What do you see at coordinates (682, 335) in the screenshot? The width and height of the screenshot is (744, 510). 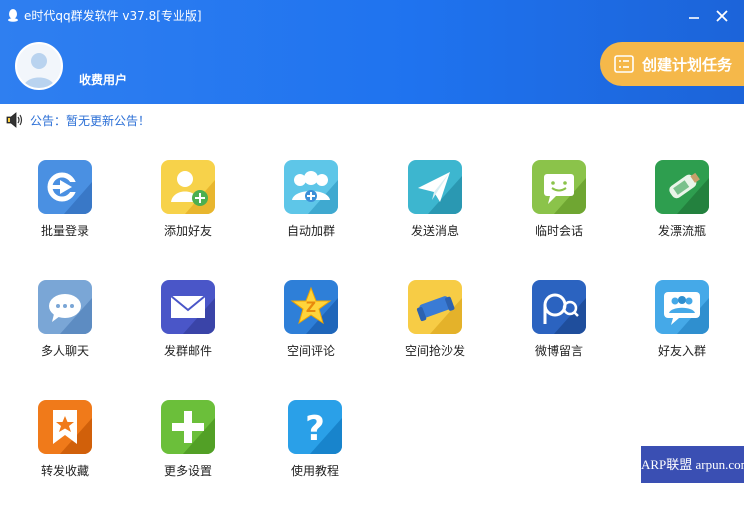 I see `tile-friend-join-group: 好友入群` at bounding box center [682, 335].